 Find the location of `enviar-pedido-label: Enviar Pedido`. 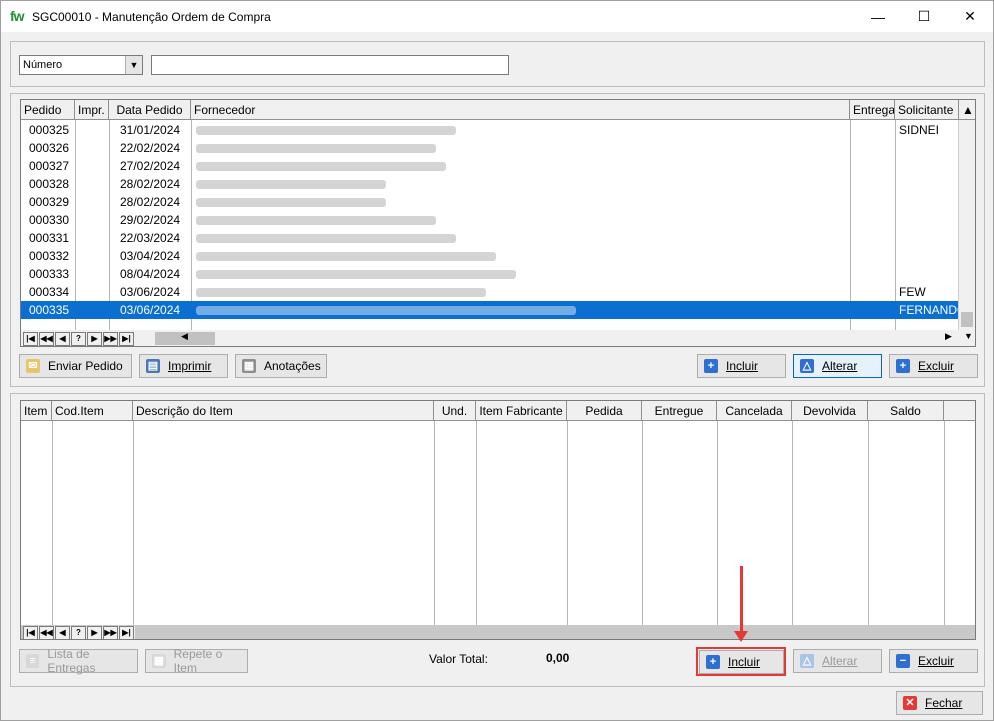

enviar-pedido-label: Enviar Pedido is located at coordinates (85, 366).